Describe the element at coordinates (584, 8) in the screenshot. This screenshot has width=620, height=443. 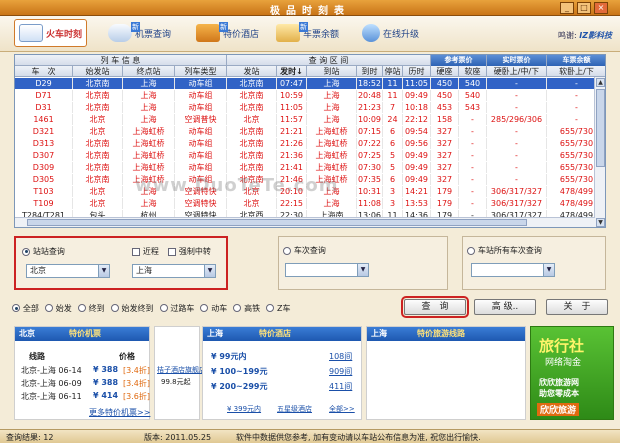
I see `maximize-button: □` at that location.